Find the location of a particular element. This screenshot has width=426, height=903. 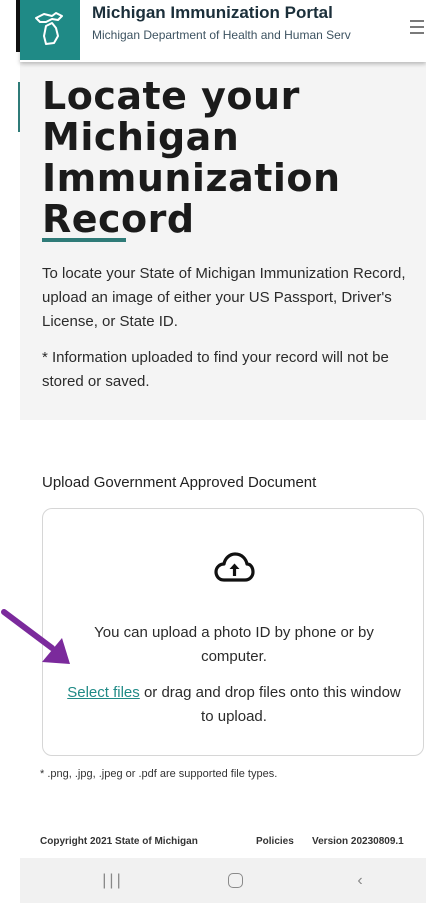

upload-label: Upload Government Approved Document is located at coordinates (179, 482).